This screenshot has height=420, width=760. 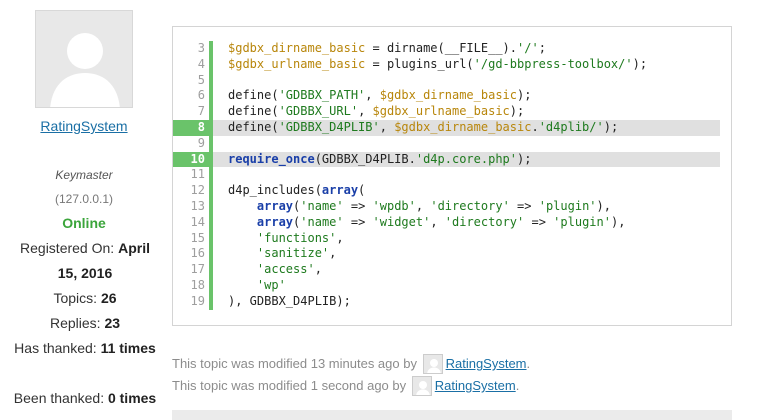 What do you see at coordinates (318, 111) in the screenshot?
I see `code-token: 'GDBBX_URL'` at bounding box center [318, 111].